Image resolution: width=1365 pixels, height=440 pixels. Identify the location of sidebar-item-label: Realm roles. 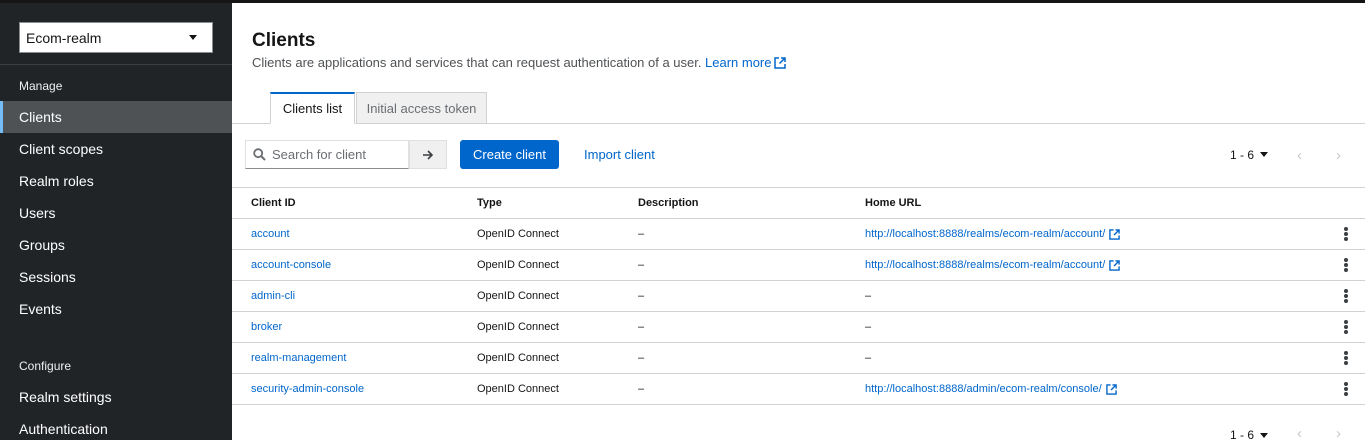
(56, 181).